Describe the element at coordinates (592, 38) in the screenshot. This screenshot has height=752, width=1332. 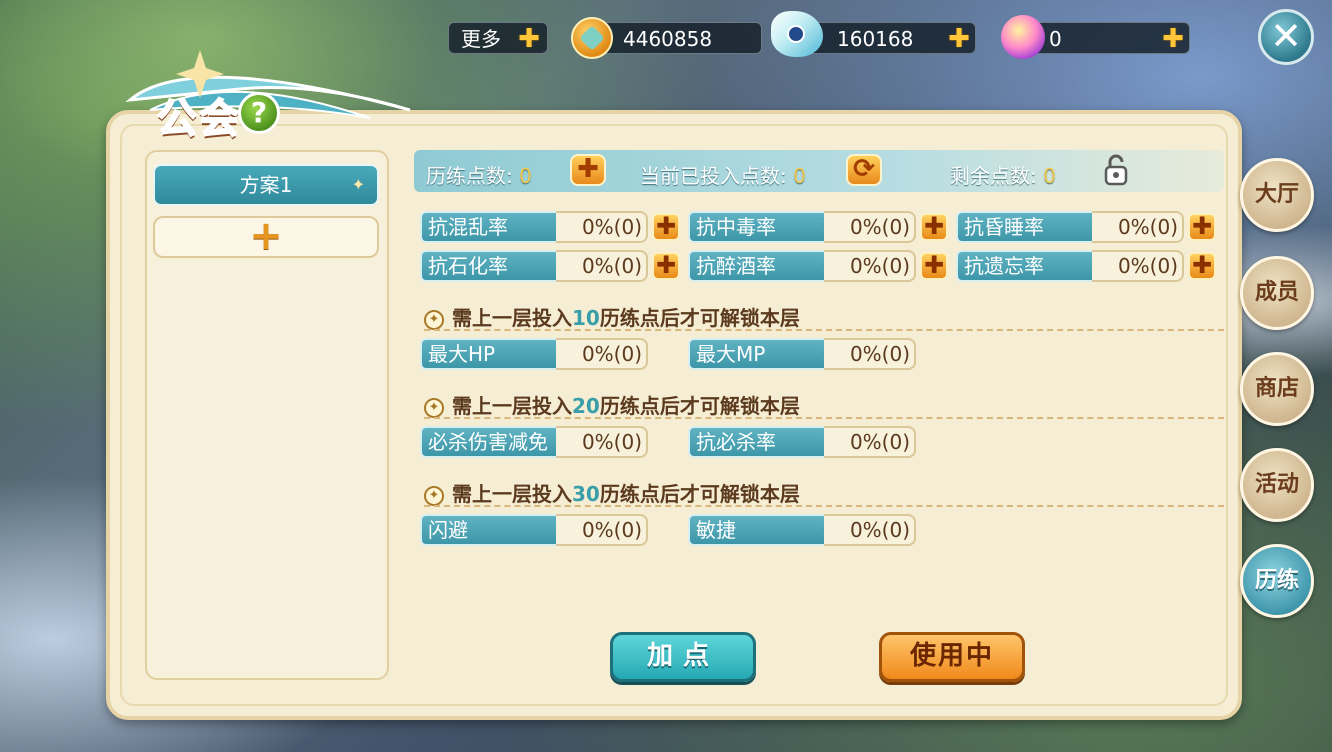
I see `gold-coin-icon` at that location.